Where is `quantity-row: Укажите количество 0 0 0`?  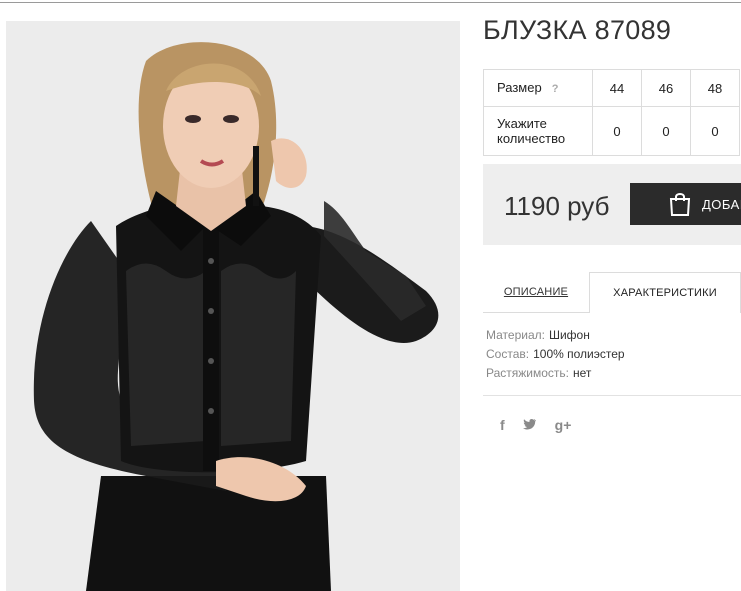
quantity-row: Укажите количество 0 0 0 is located at coordinates (611, 131).